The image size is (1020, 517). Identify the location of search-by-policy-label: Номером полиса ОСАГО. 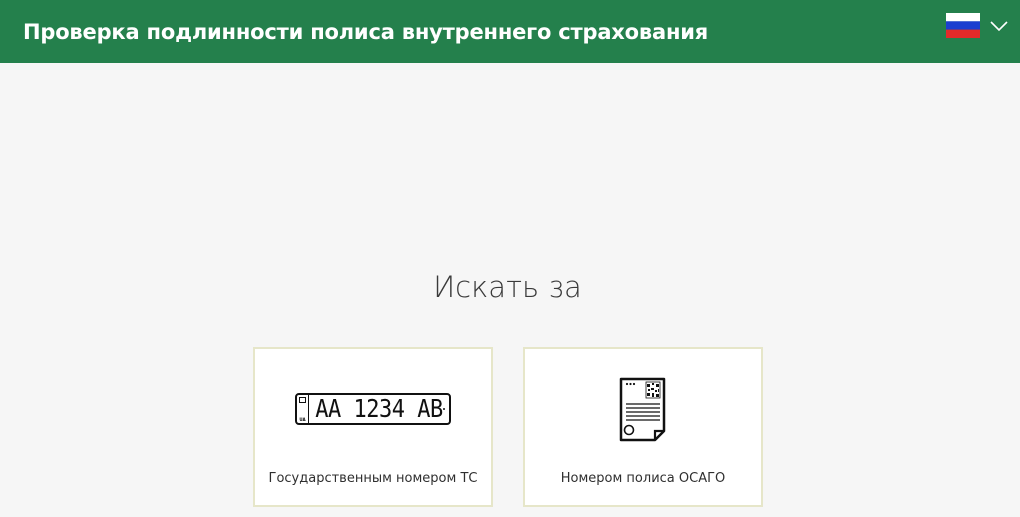
(643, 478).